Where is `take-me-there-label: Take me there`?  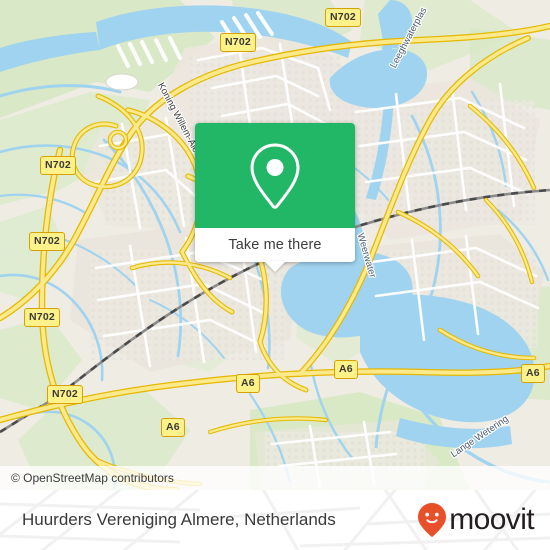
take-me-there-label: Take me there is located at coordinates (275, 245).